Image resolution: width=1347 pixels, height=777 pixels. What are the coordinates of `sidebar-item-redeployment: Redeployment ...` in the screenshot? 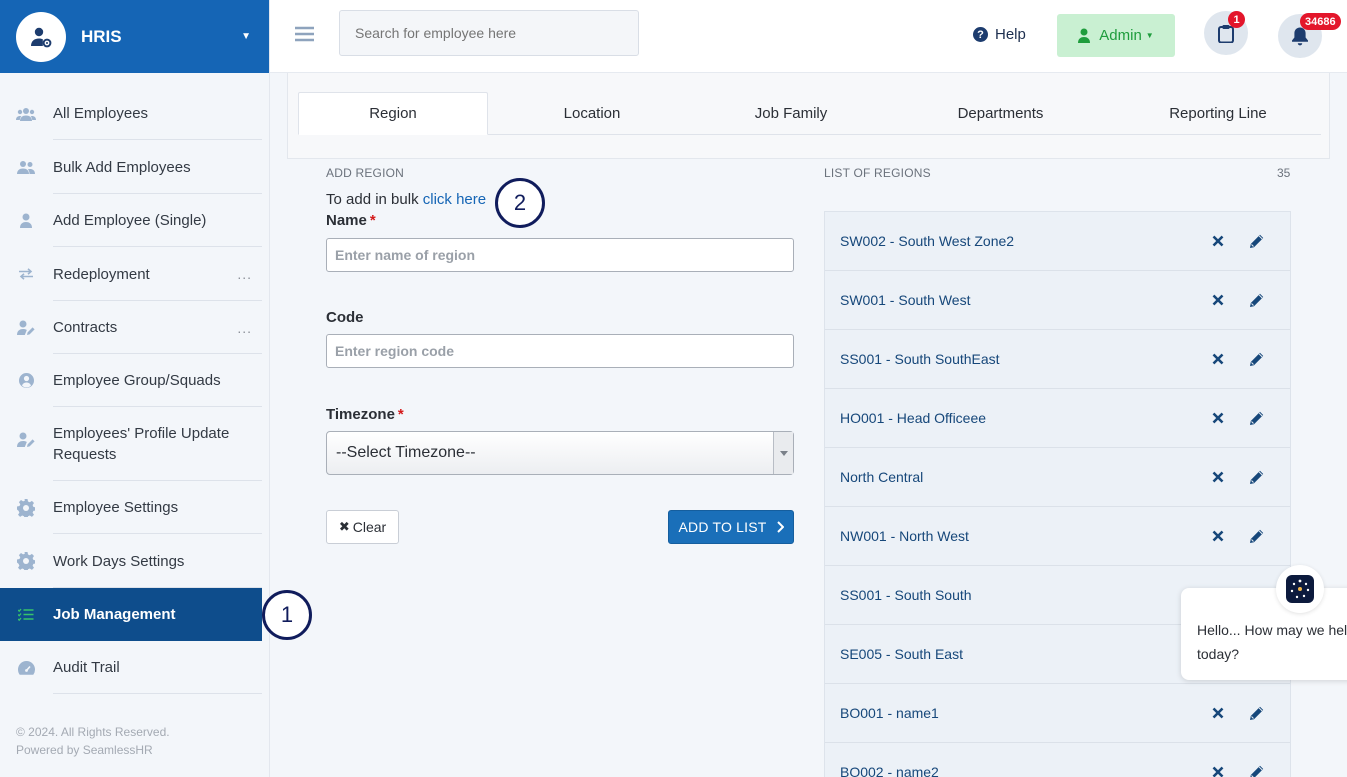 It's located at (131, 274).